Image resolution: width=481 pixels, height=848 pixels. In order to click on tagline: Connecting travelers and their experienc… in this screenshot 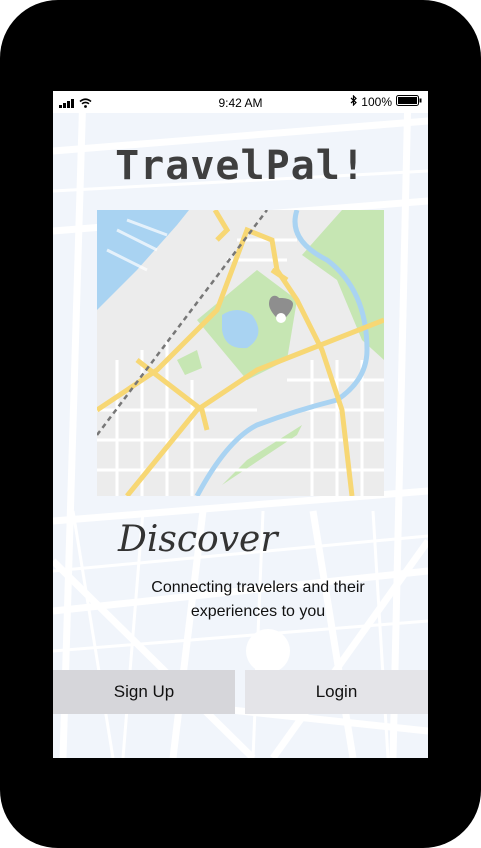, I will do `click(258, 599)`.